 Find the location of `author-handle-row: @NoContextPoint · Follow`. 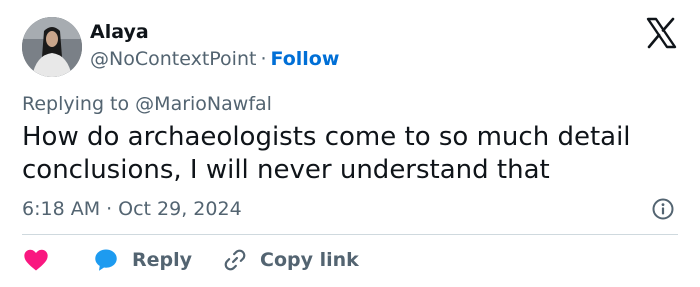

author-handle-row: @NoContextPoint · Follow is located at coordinates (214, 59).